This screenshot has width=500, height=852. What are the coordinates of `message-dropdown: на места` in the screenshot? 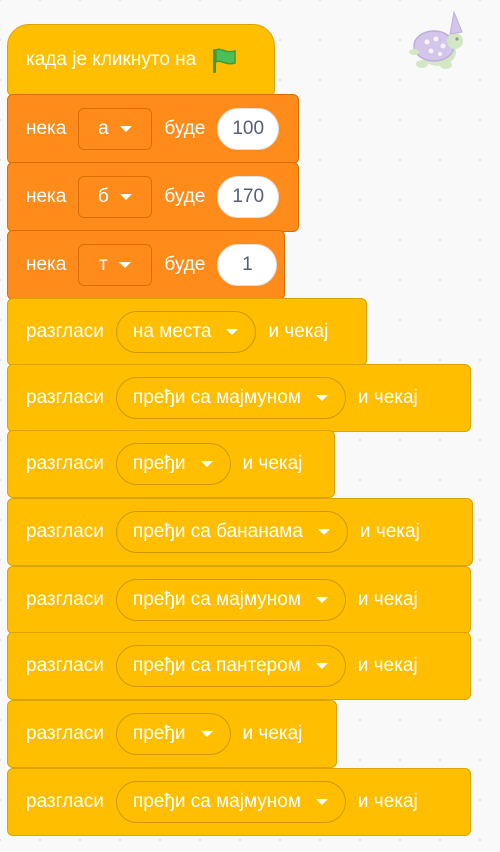 It's located at (186, 332).